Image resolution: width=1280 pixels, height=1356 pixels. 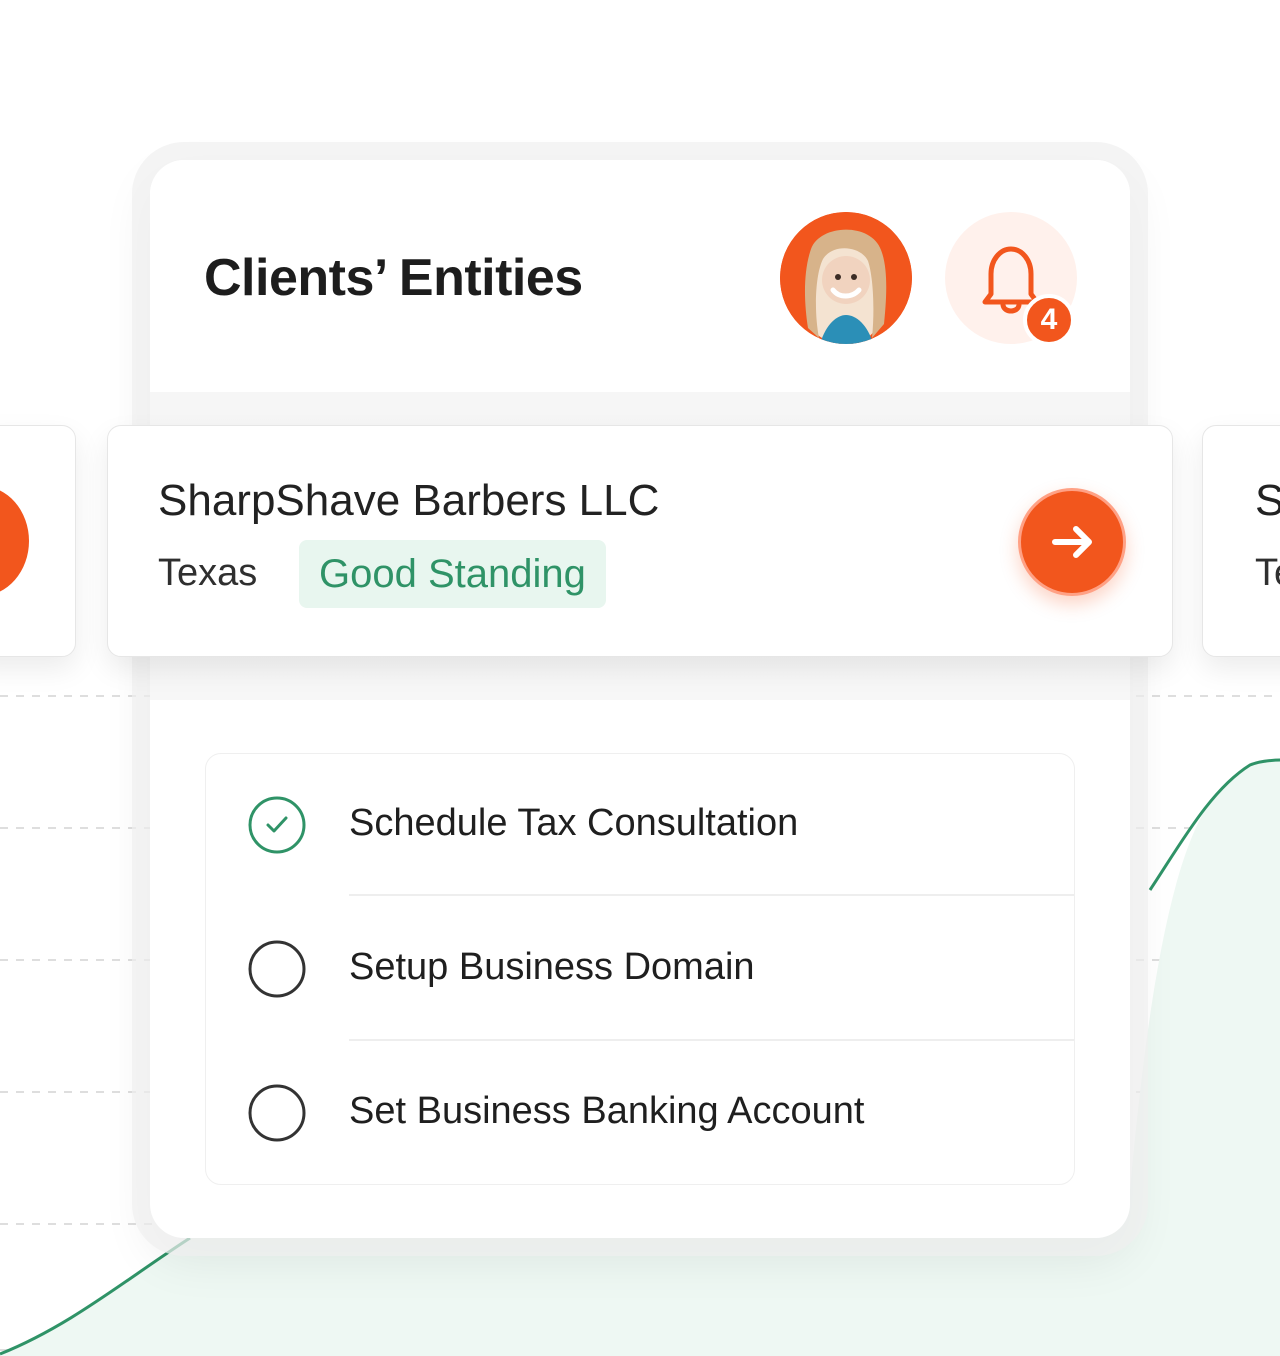 What do you see at coordinates (1267, 573) in the screenshot?
I see `entity-state-partial: Te` at bounding box center [1267, 573].